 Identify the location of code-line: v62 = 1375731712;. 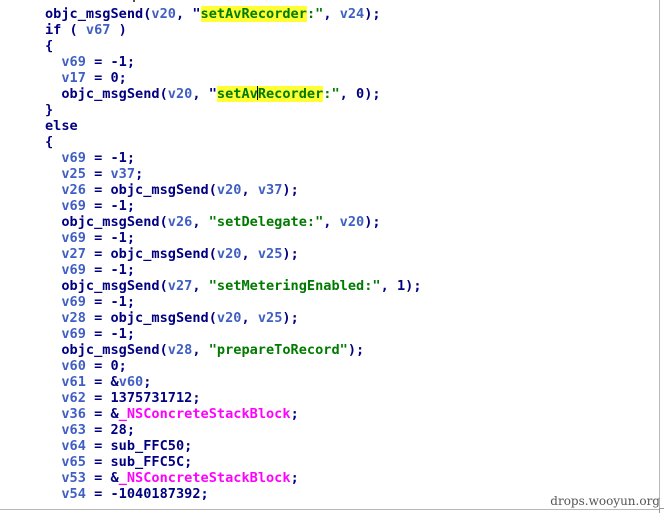
(233, 398).